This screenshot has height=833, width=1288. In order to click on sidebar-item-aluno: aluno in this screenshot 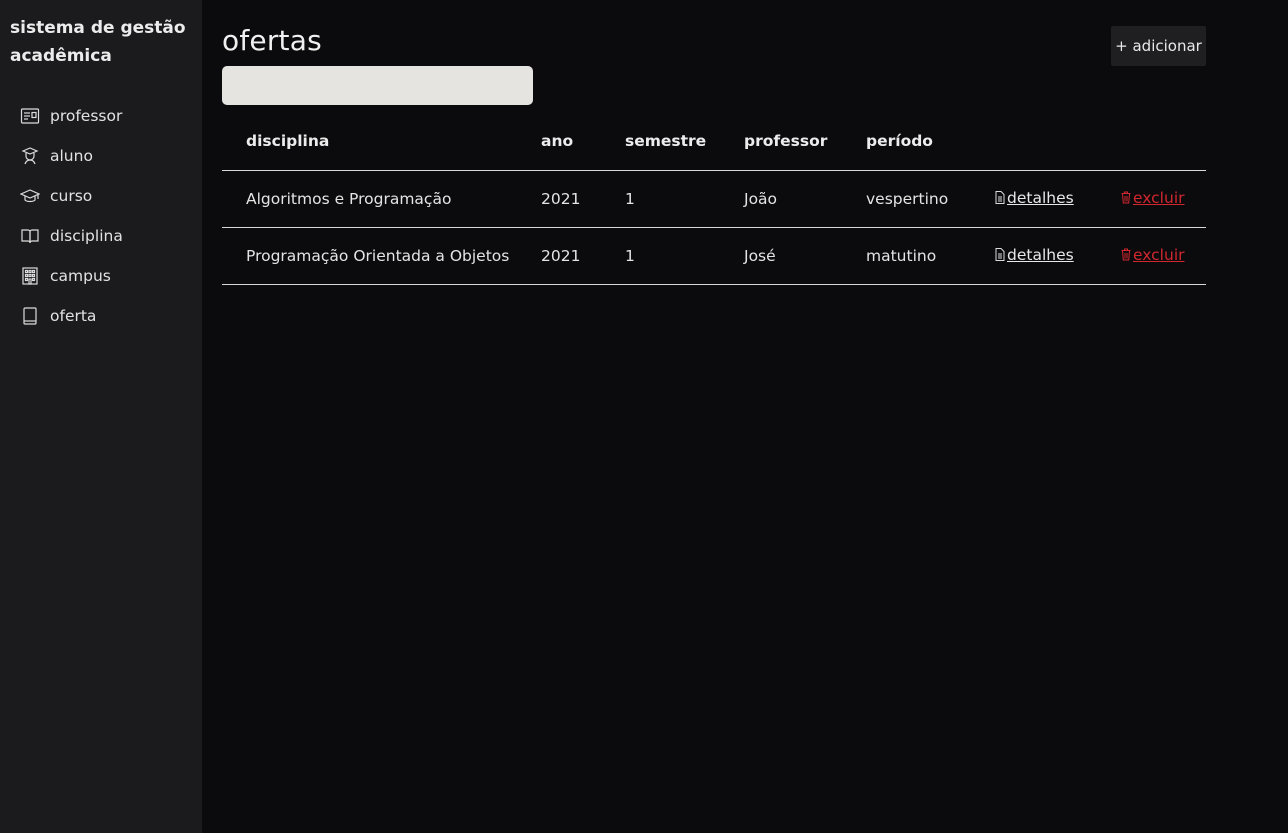, I will do `click(106, 156)`.